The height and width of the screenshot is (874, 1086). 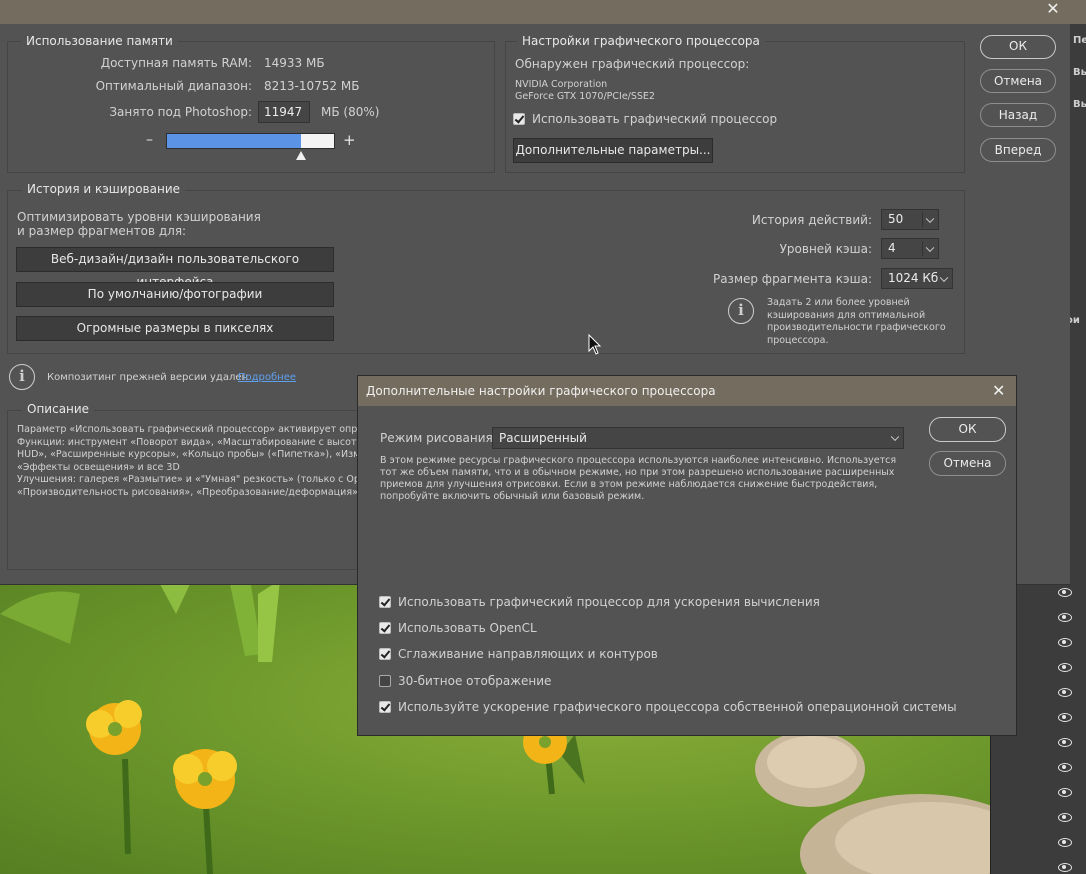 What do you see at coordinates (301, 155) in the screenshot?
I see `memory-slider-handle` at bounding box center [301, 155].